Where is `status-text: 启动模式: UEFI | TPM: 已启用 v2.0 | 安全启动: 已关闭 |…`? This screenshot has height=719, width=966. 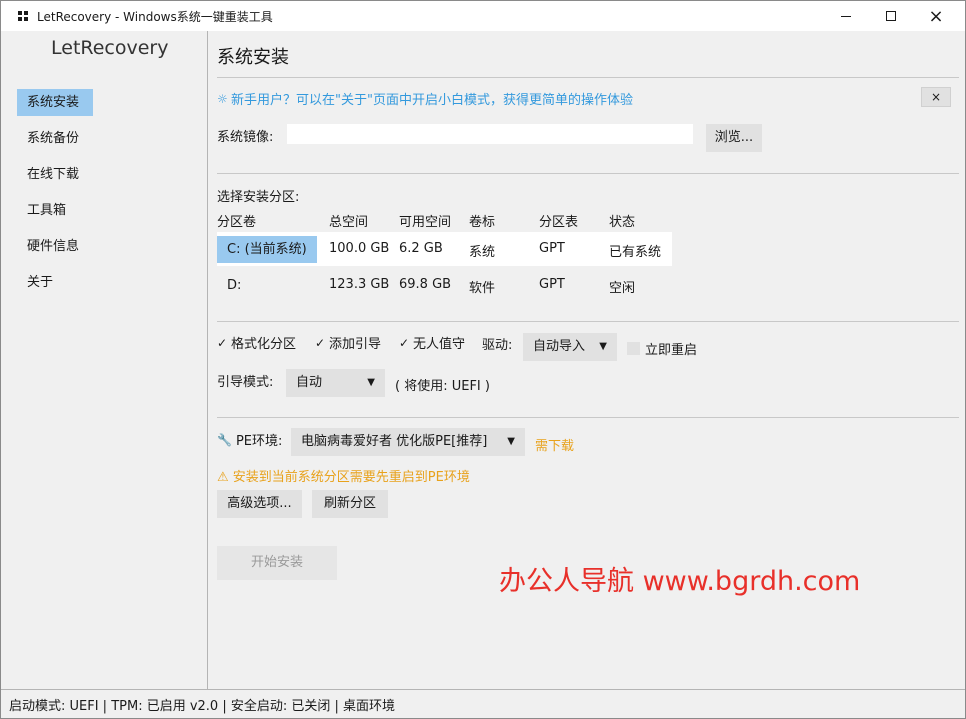
status-text: 启动模式: UEFI | TPM: 已启用 v2.0 | 安全启动: 已关闭 |… is located at coordinates (202, 706).